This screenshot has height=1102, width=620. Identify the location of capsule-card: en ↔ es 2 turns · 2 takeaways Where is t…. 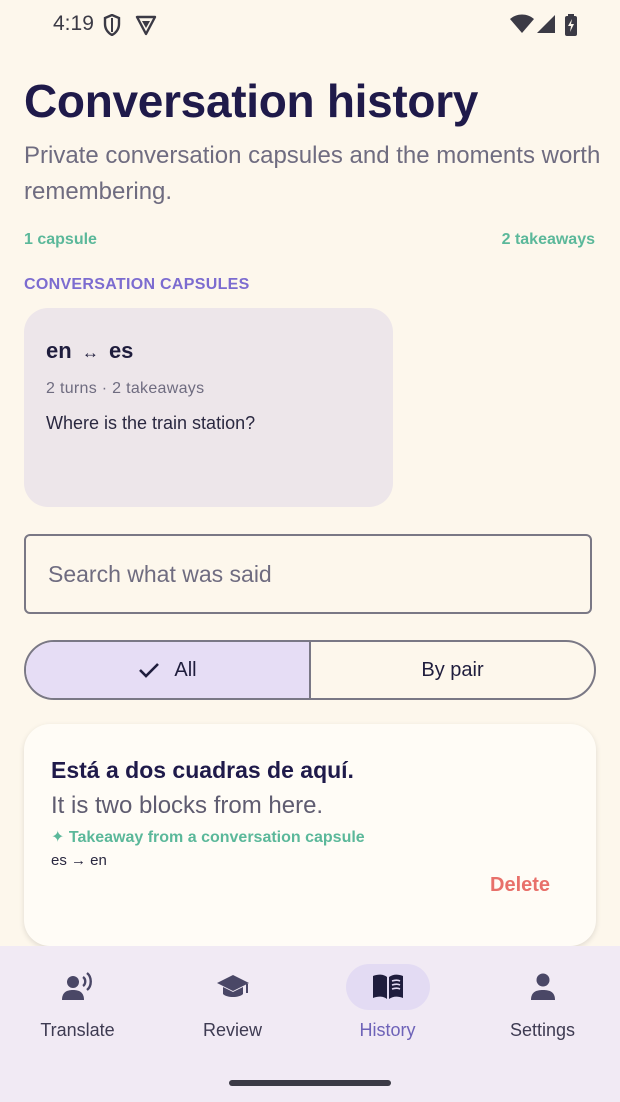
(208, 407).